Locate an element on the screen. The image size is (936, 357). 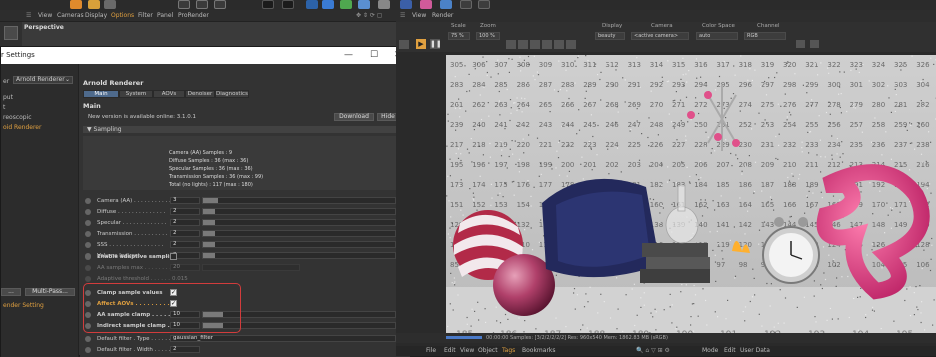
tab-aovs: AOVs is located at coordinates (169, 94).